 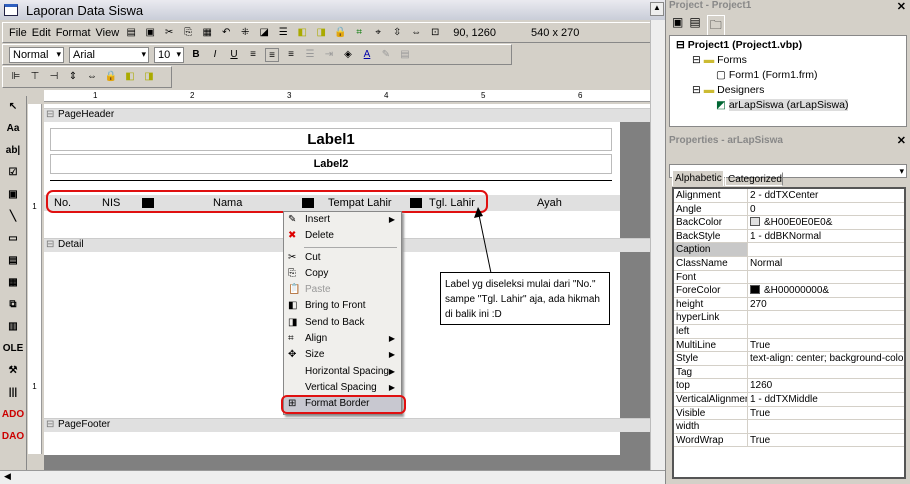 What do you see at coordinates (826, 263) in the screenshot?
I see `property-value: Normal` at bounding box center [826, 263].